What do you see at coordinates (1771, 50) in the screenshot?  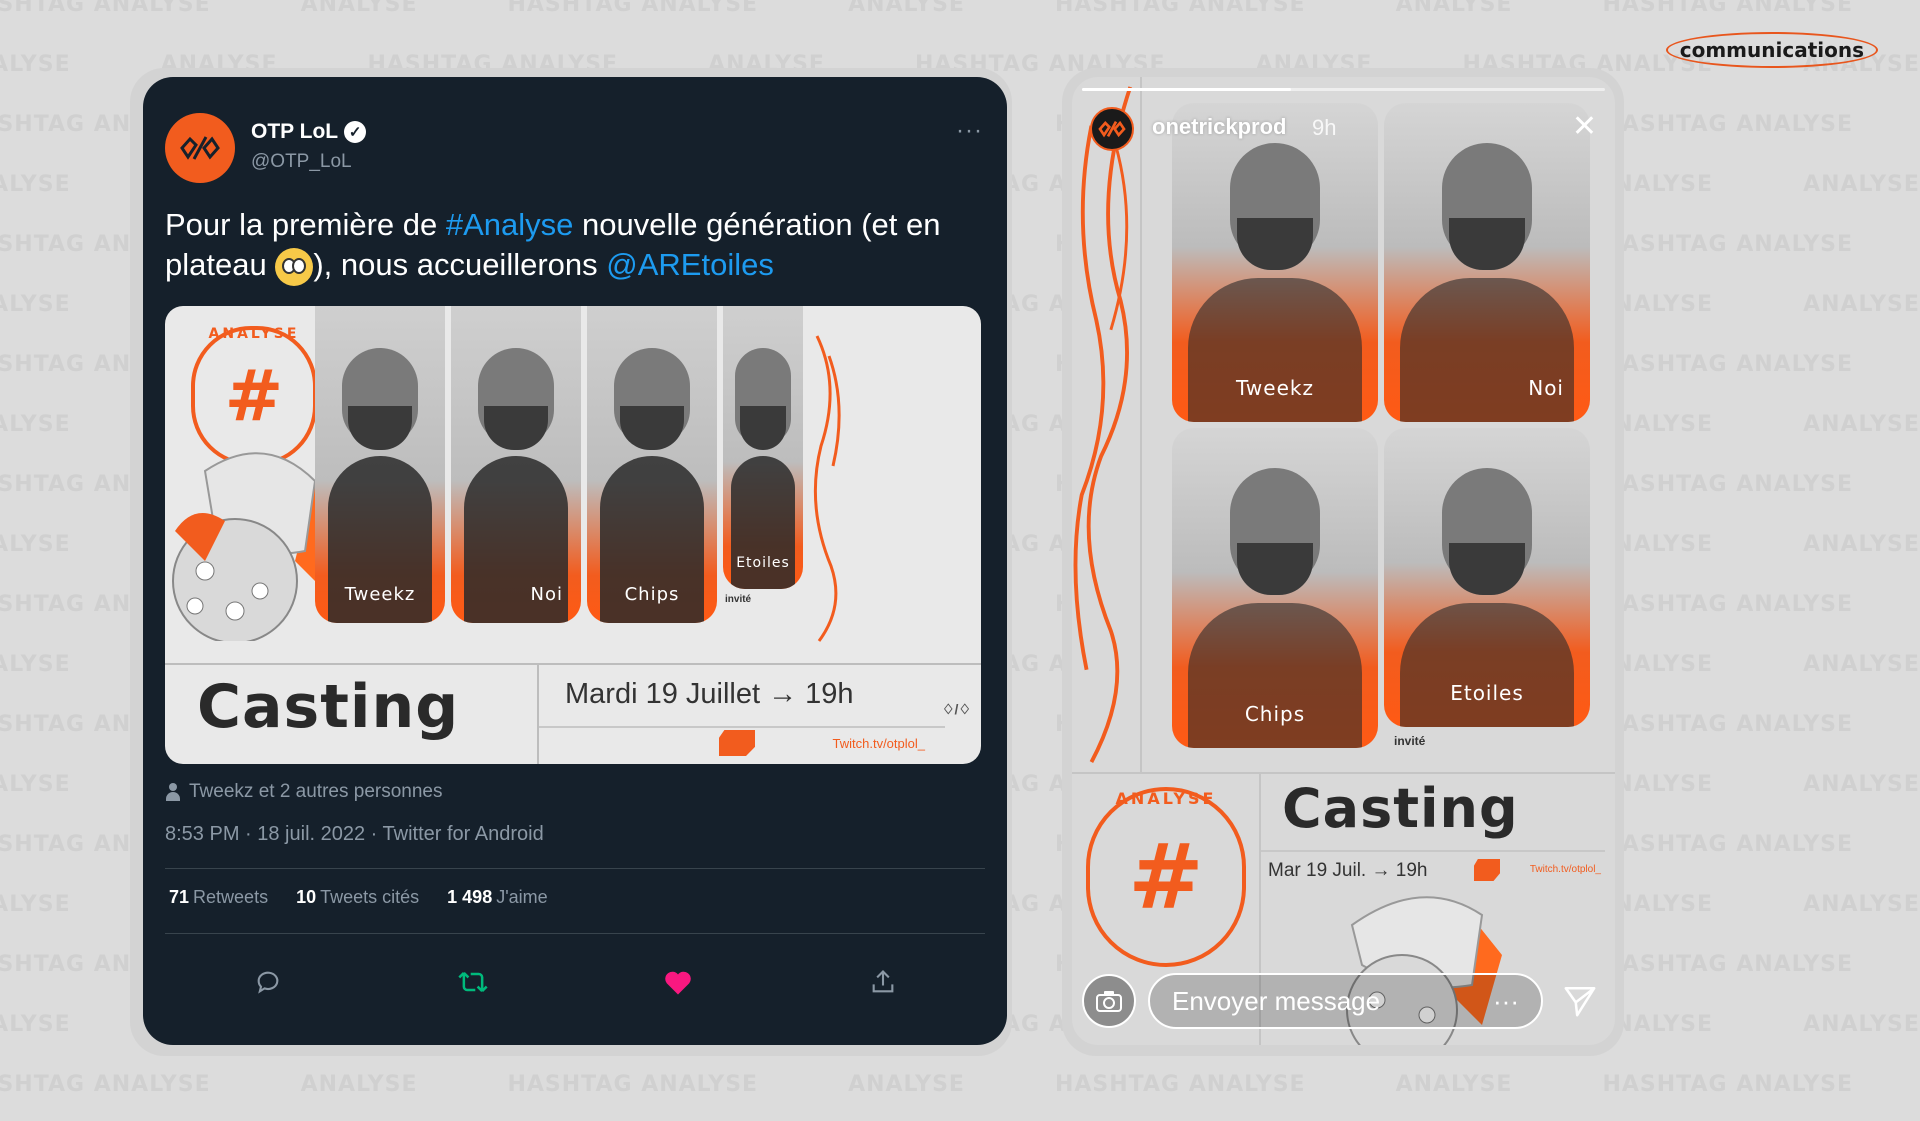 I see `brand-tag: communications` at bounding box center [1771, 50].